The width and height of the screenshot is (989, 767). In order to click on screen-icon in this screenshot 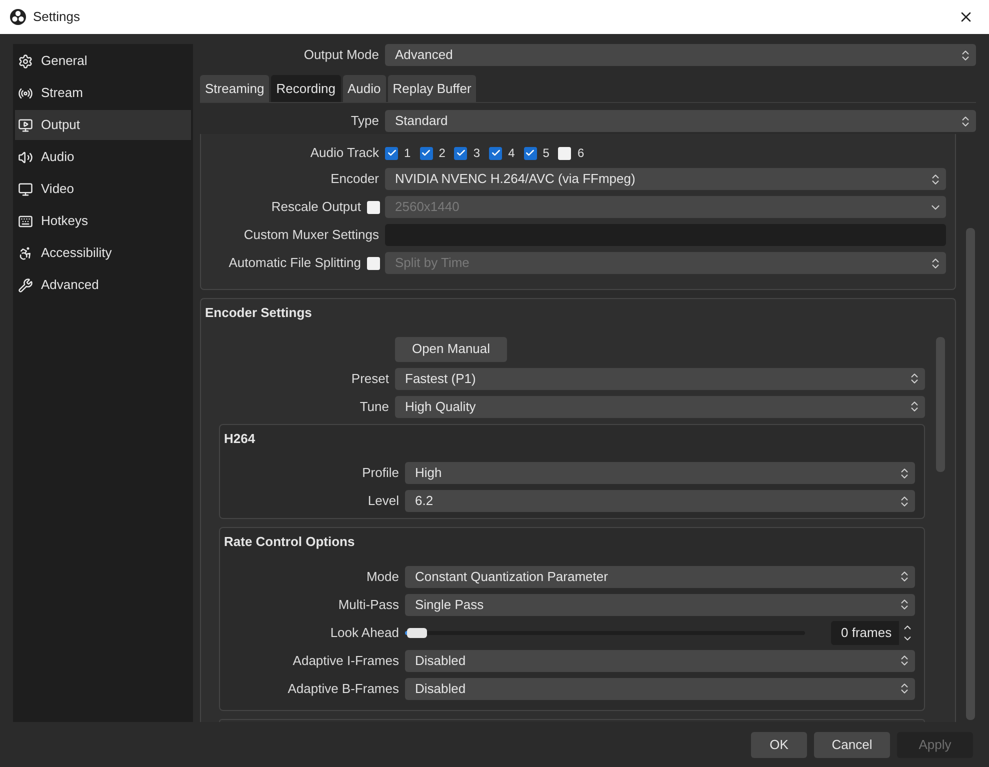, I will do `click(25, 125)`.